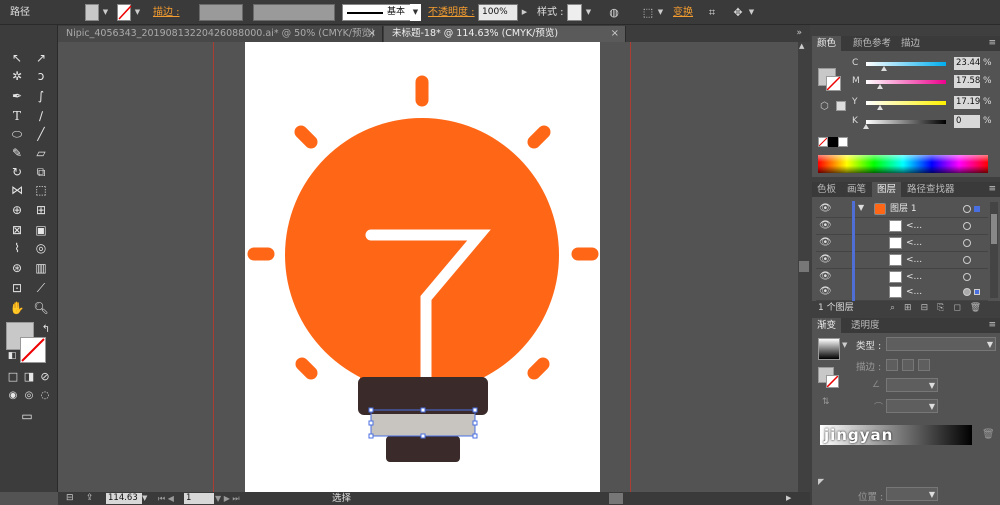 This screenshot has width=1000, height=505. I want to click on horizontal-scroll-thumb, so click(616, 498).